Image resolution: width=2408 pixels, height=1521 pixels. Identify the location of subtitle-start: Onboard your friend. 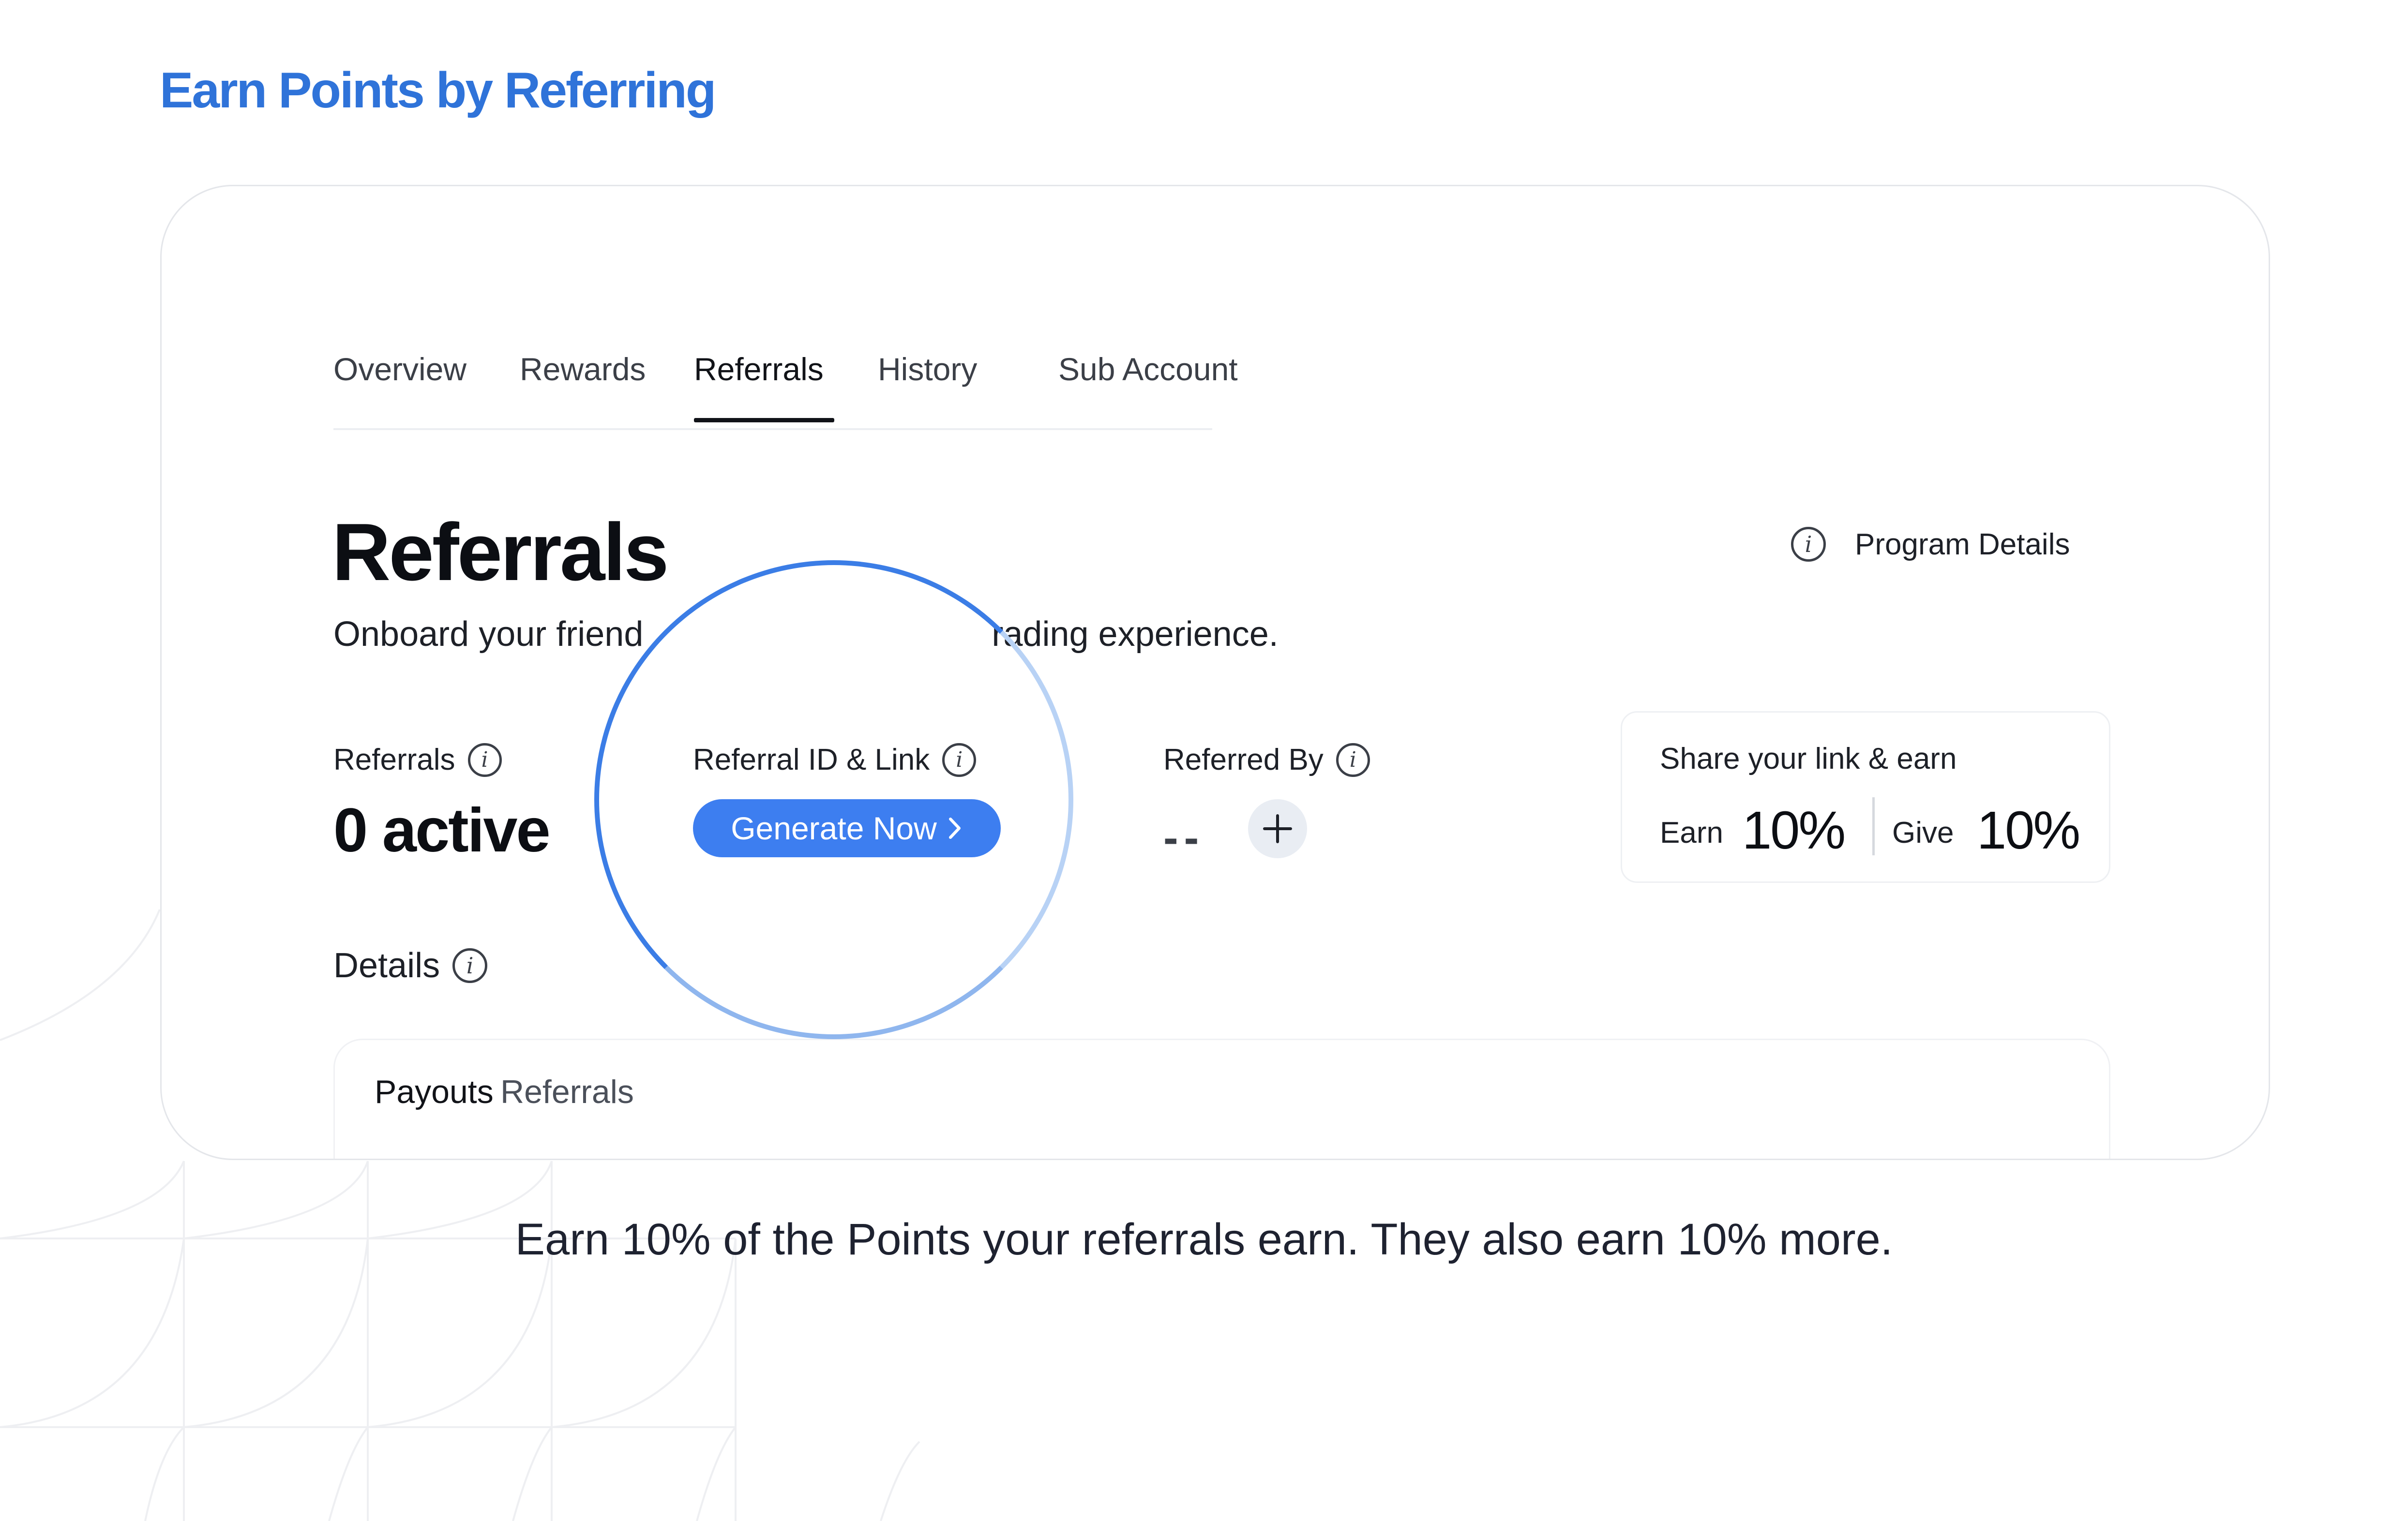
(488, 634).